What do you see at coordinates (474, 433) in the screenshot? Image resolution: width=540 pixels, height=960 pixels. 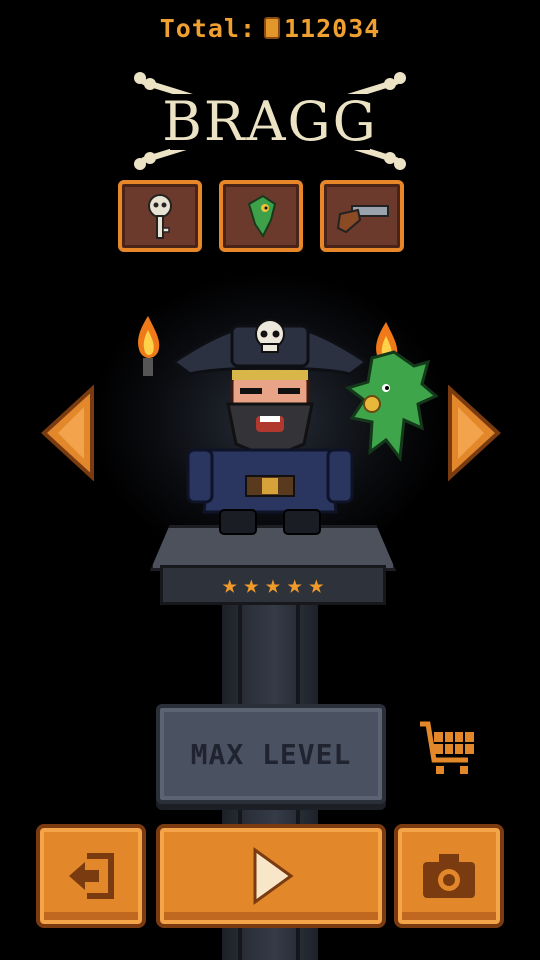 I see `arrow-right-icon` at bounding box center [474, 433].